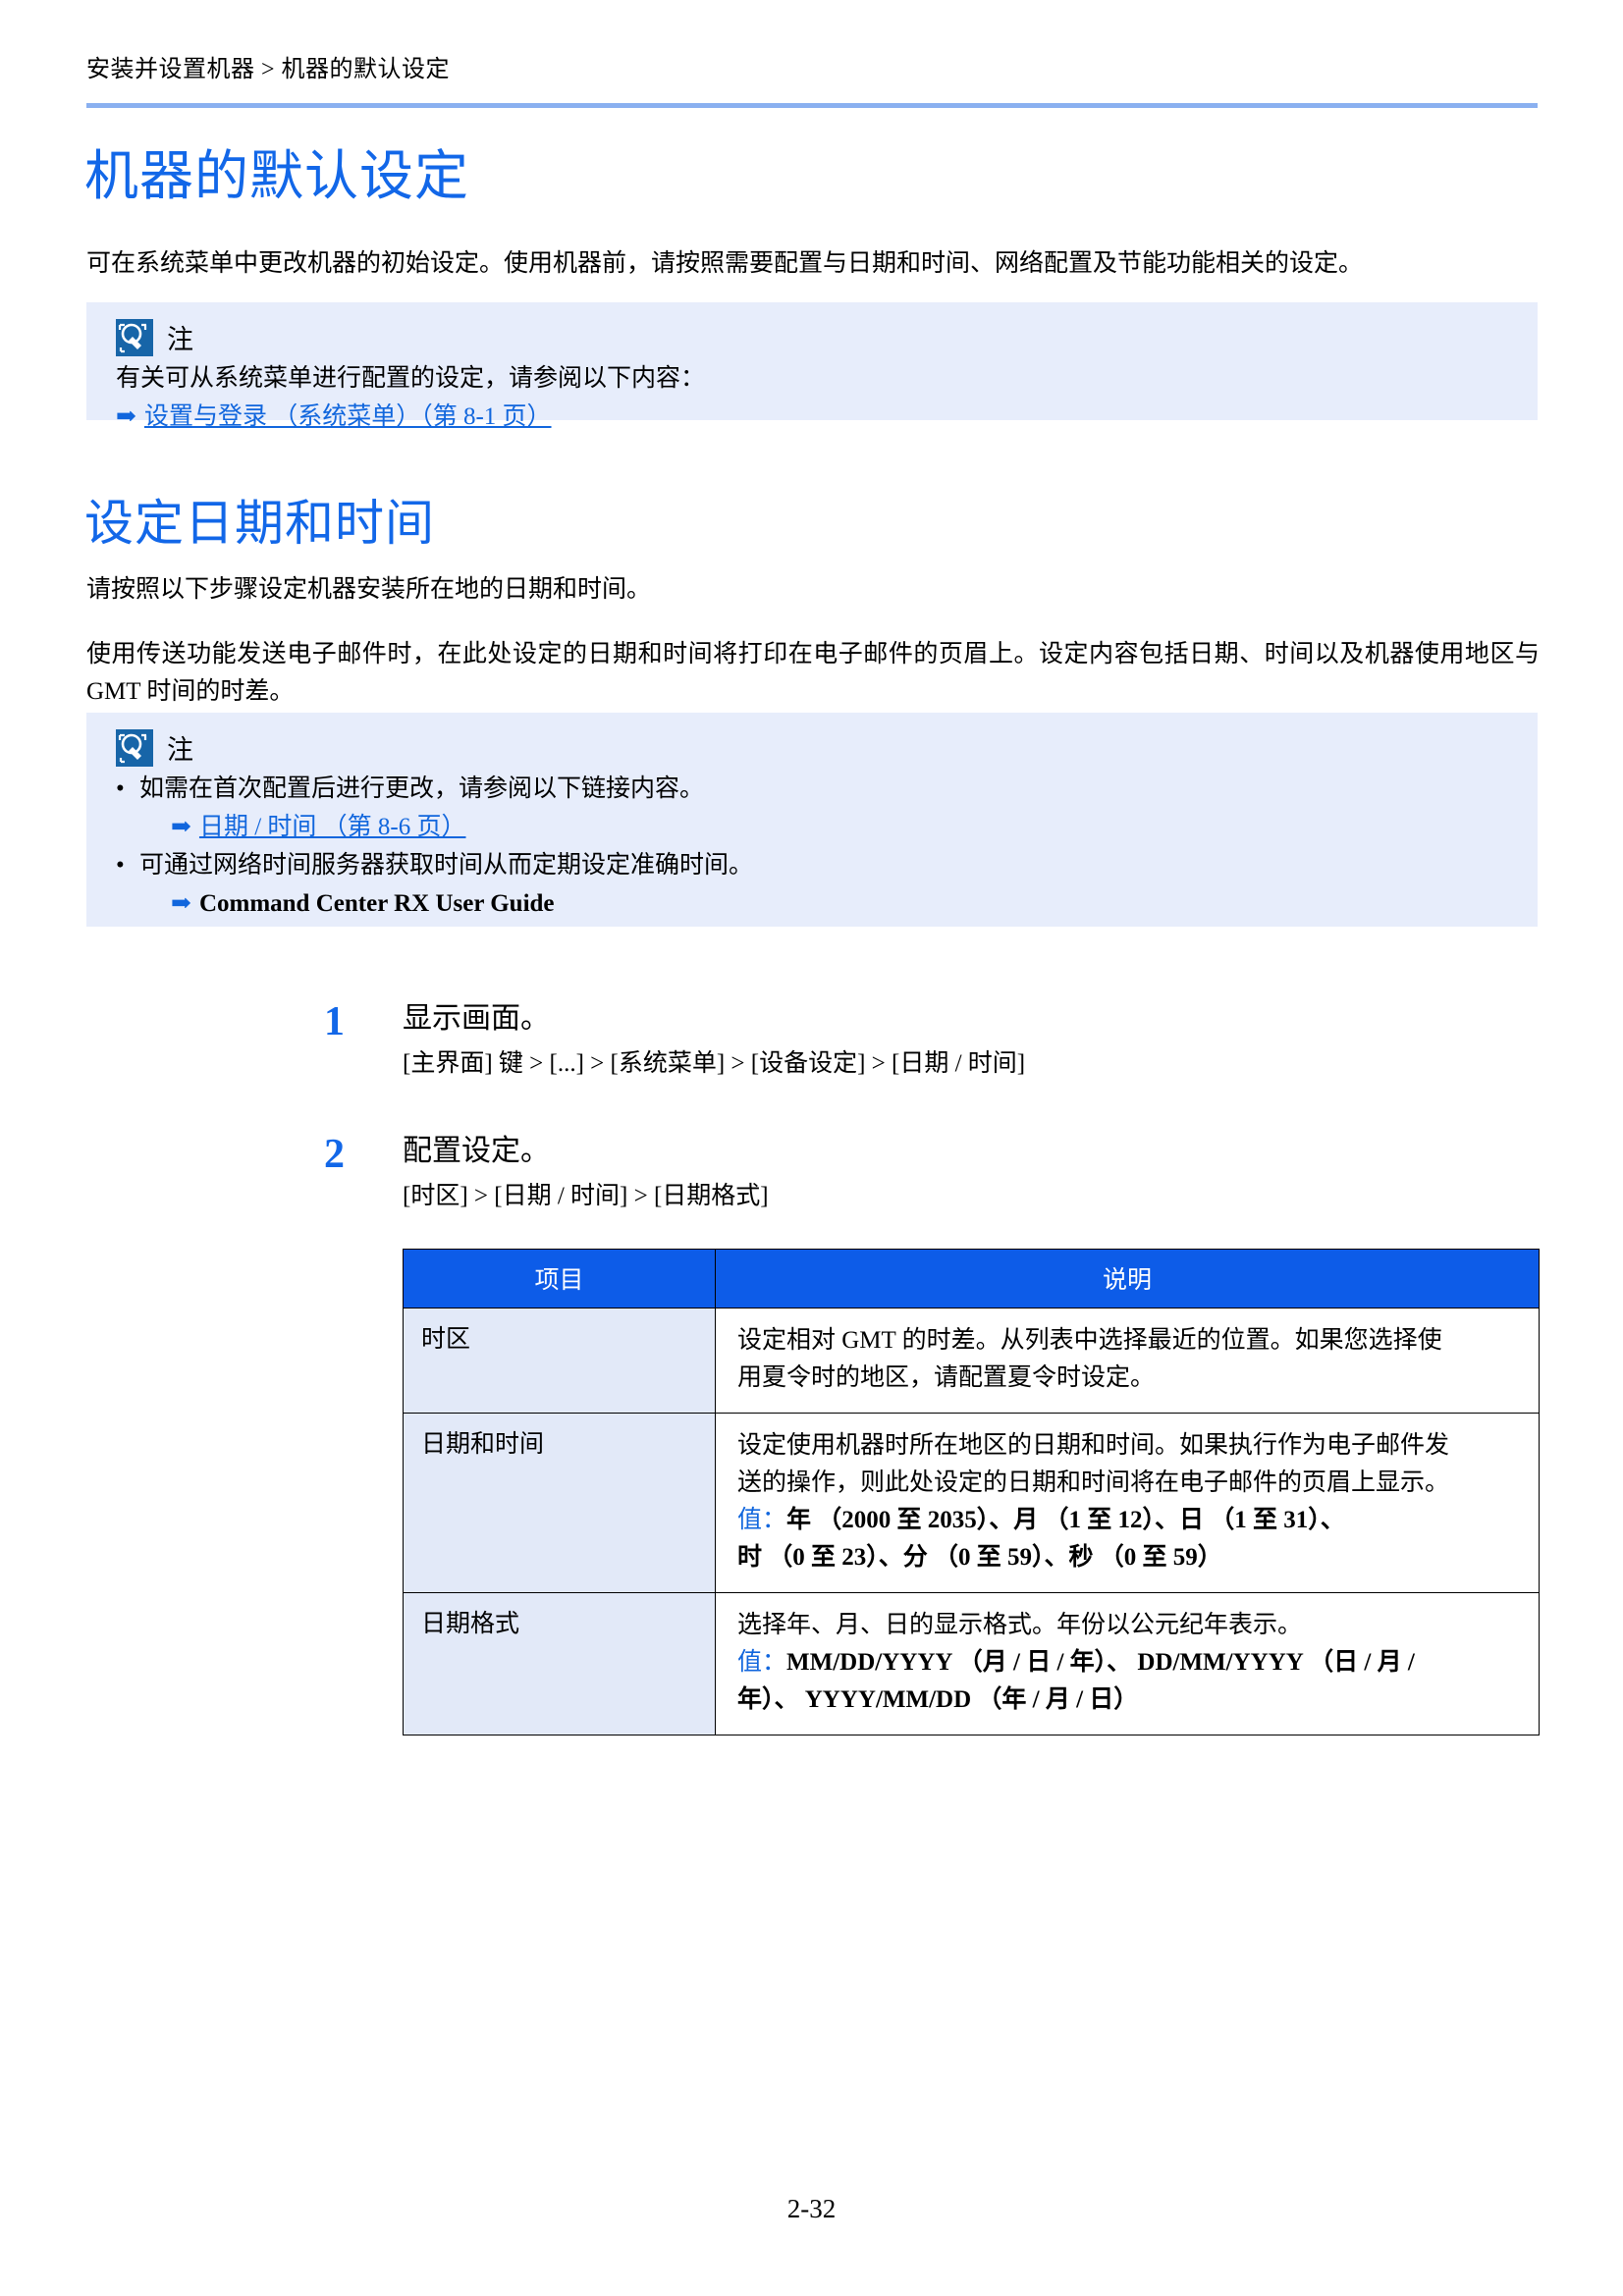 This screenshot has height=2296, width=1623. Describe the element at coordinates (334, 1021) in the screenshot. I see `step-1-number: 1` at that location.